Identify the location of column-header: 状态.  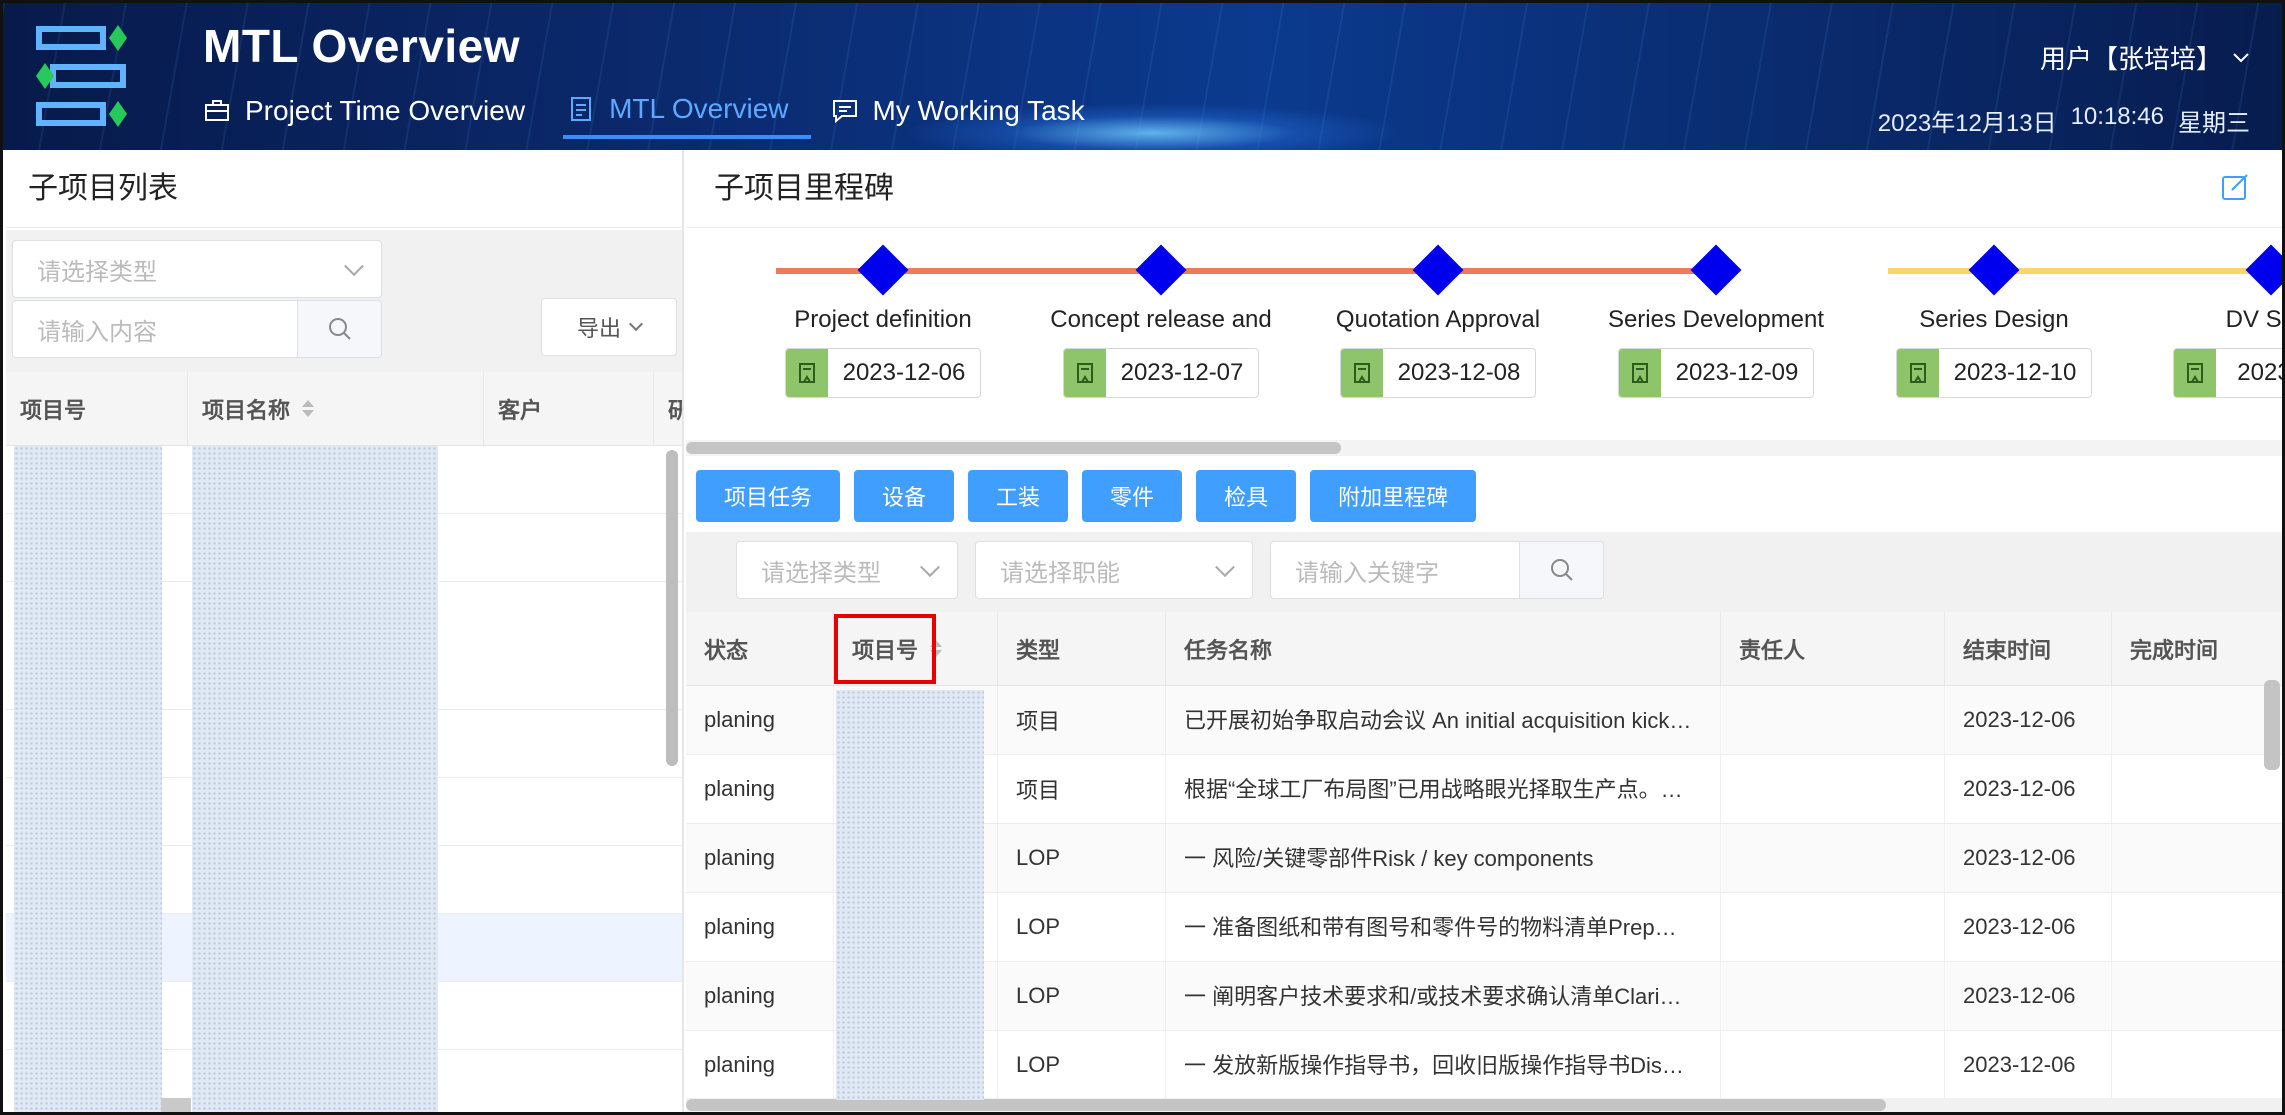
(760, 648).